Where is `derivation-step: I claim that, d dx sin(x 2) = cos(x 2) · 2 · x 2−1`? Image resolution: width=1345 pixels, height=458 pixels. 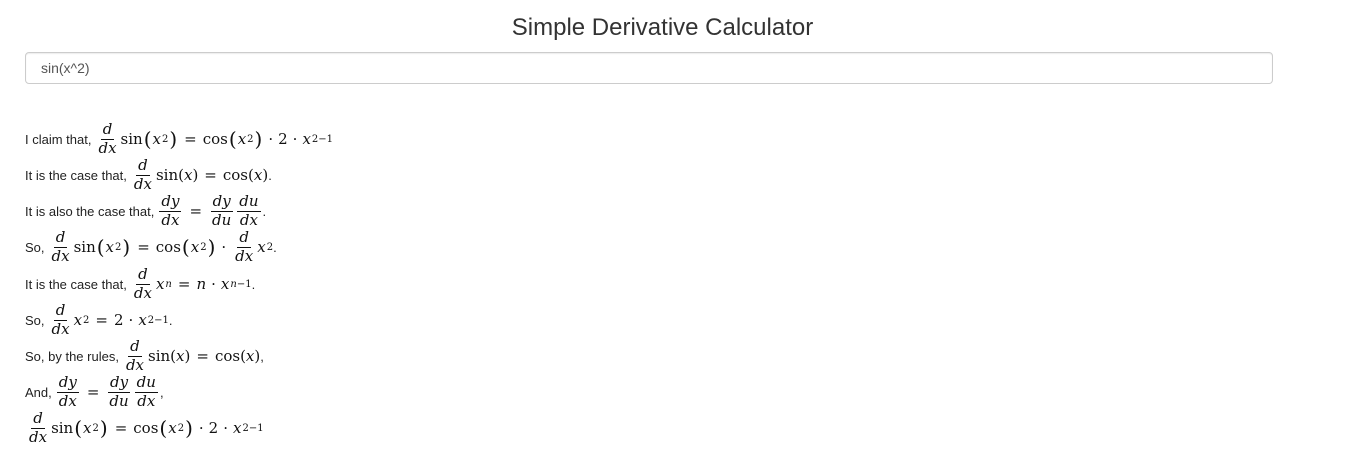
derivation-step: I claim that, d dx sin(x 2) = cos(x 2) · 2 · x 2−1 is located at coordinates (179, 138).